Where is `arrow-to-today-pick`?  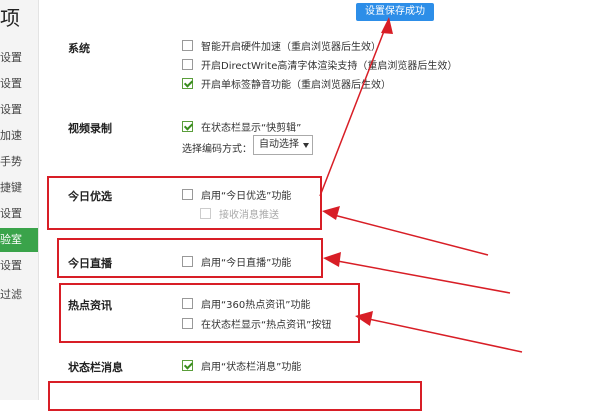 arrow-to-today-pick is located at coordinates (409, 234).